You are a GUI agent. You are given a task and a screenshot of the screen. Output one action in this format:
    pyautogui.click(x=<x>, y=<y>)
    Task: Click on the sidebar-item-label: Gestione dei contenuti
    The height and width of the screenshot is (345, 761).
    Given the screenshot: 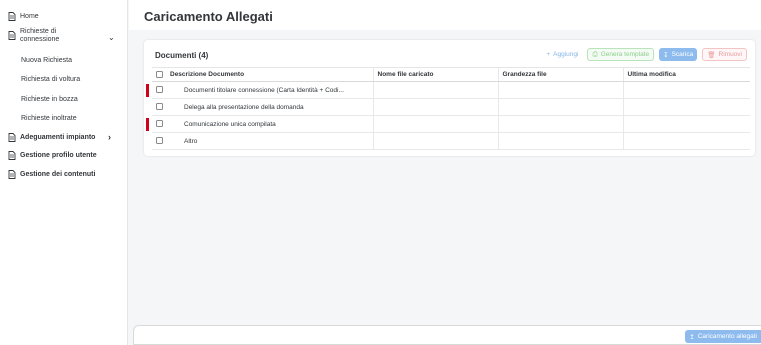 What is the action you would take?
    pyautogui.click(x=58, y=174)
    